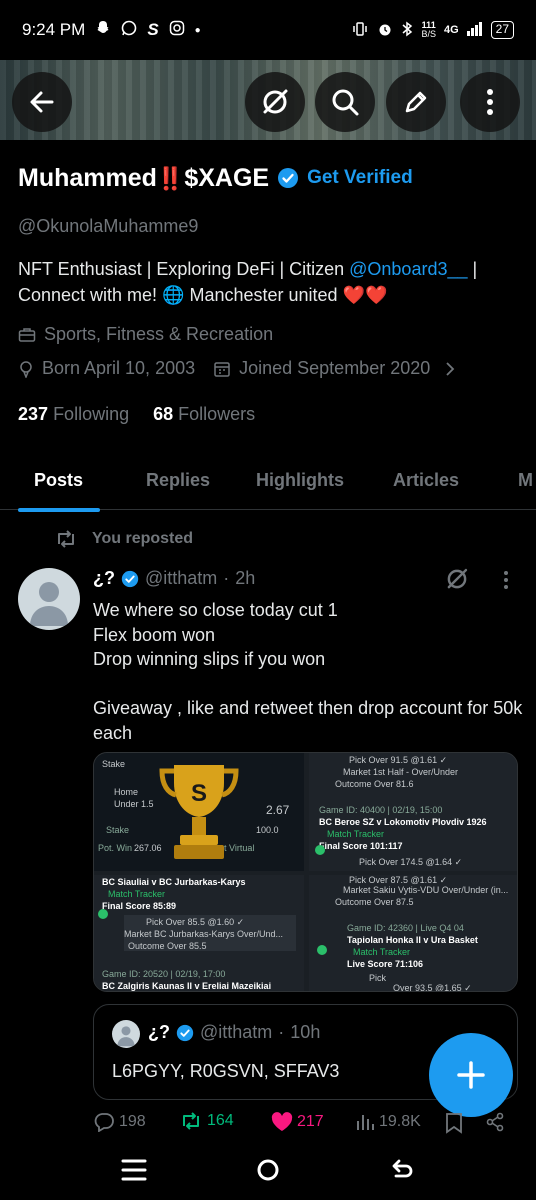 The image size is (536, 1200). I want to click on tweet-time: 2h, so click(245, 578).